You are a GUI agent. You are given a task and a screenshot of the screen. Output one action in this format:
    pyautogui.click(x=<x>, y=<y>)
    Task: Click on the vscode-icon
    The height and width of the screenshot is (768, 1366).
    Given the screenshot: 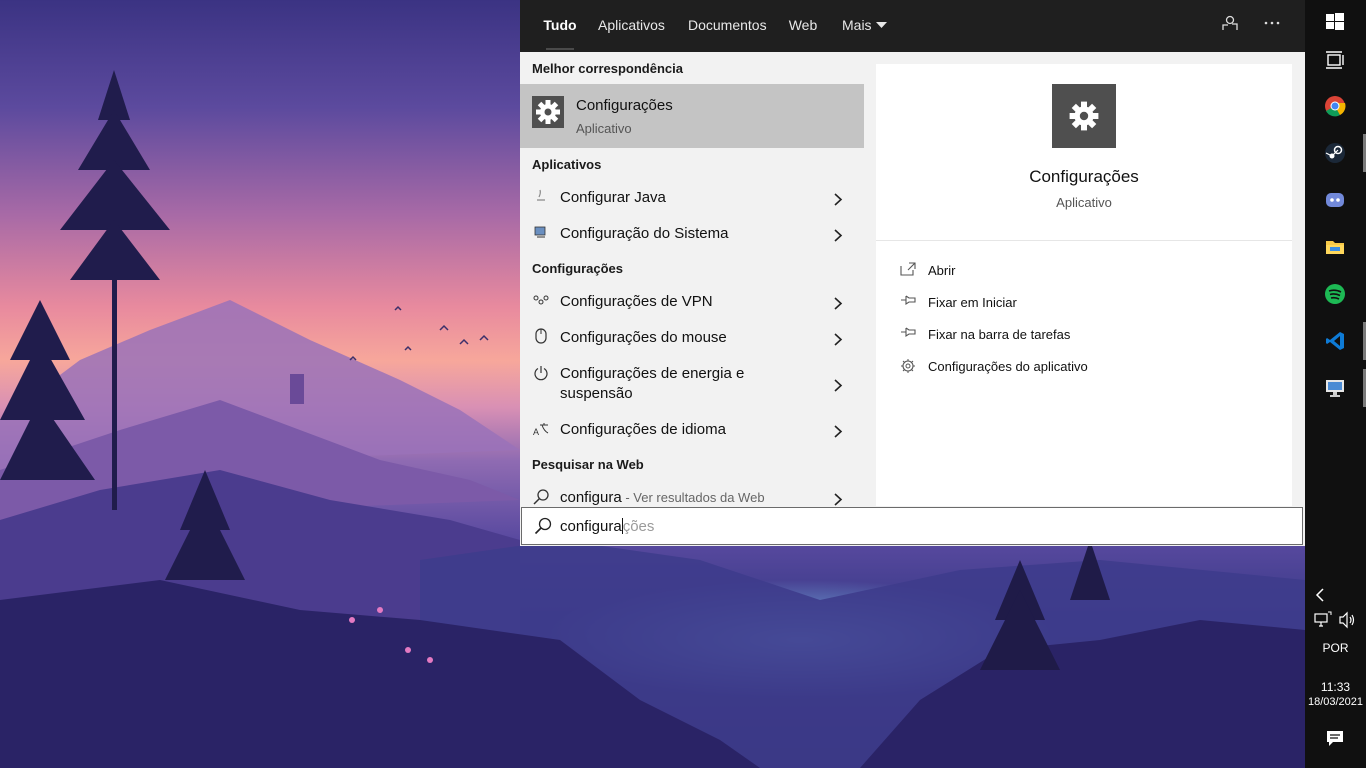 What is the action you would take?
    pyautogui.click(x=1335, y=341)
    